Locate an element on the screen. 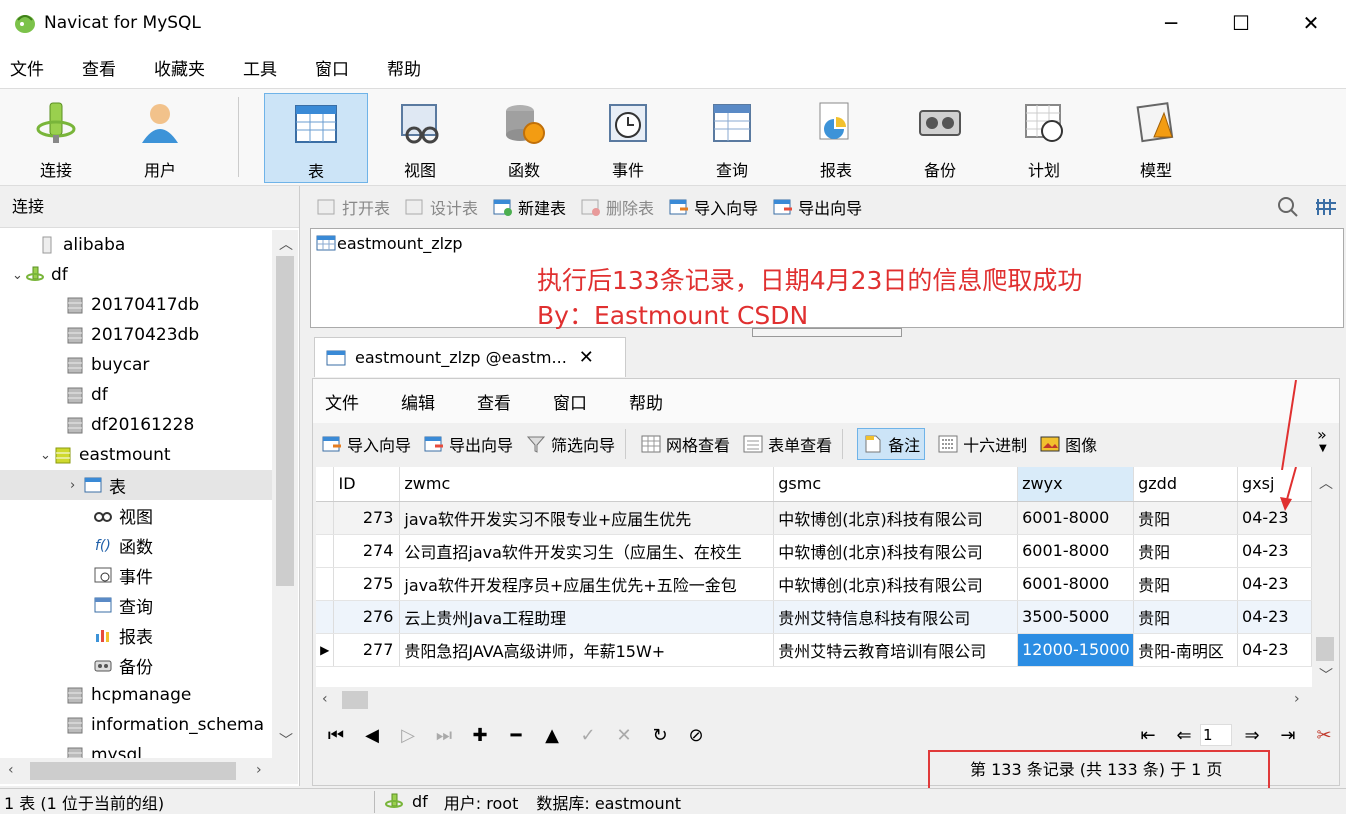 Image resolution: width=1346 pixels, height=814 pixels. next-record-icon: ▷ is located at coordinates (408, 735).